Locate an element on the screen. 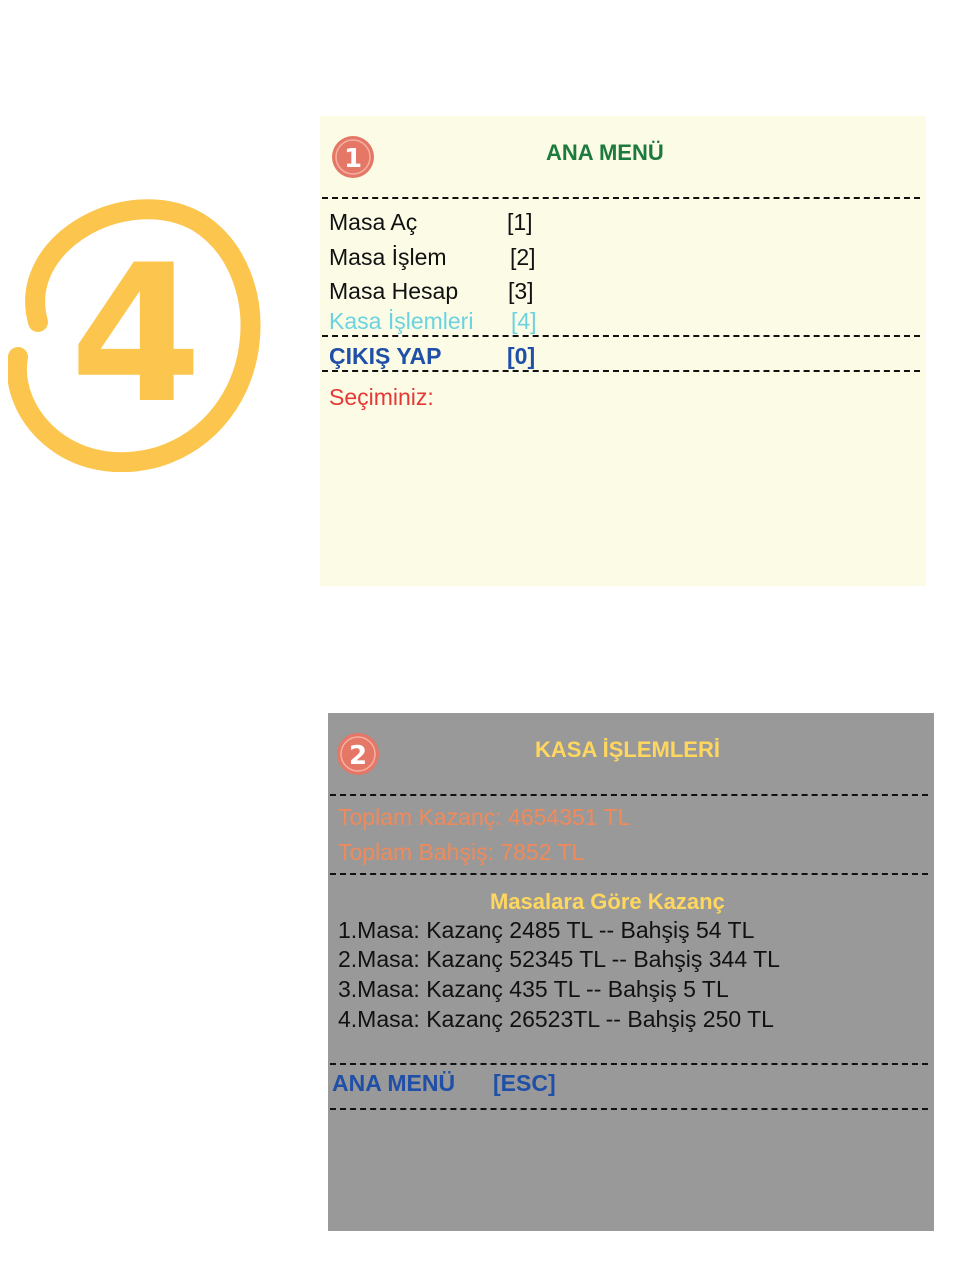 Image resolution: width=954 pixels, height=1268 pixels. table-row: 1.Masa: Kazanç 2485 TL -- Bahşiş 54 TL is located at coordinates (546, 930).